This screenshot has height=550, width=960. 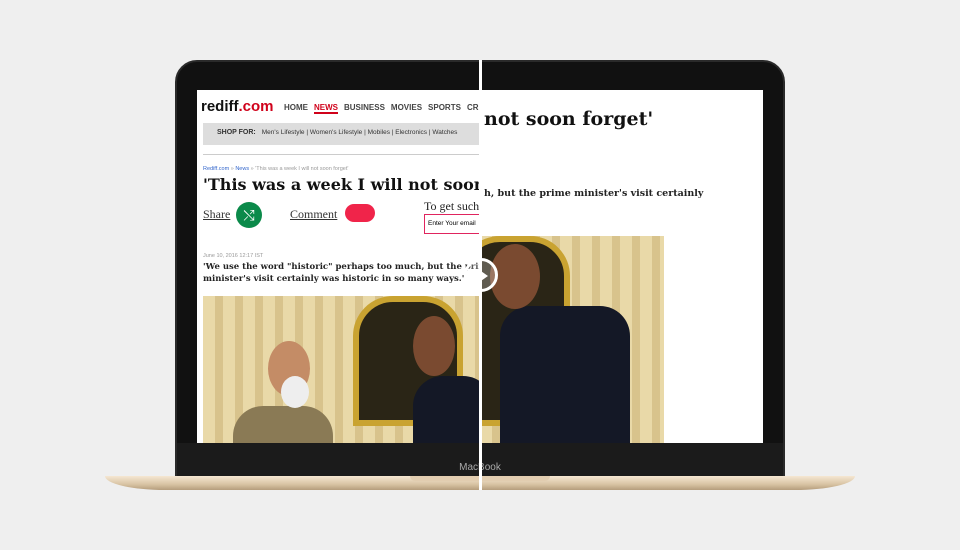 What do you see at coordinates (237, 106) in the screenshot?
I see `rediff-logo: rediff.com` at bounding box center [237, 106].